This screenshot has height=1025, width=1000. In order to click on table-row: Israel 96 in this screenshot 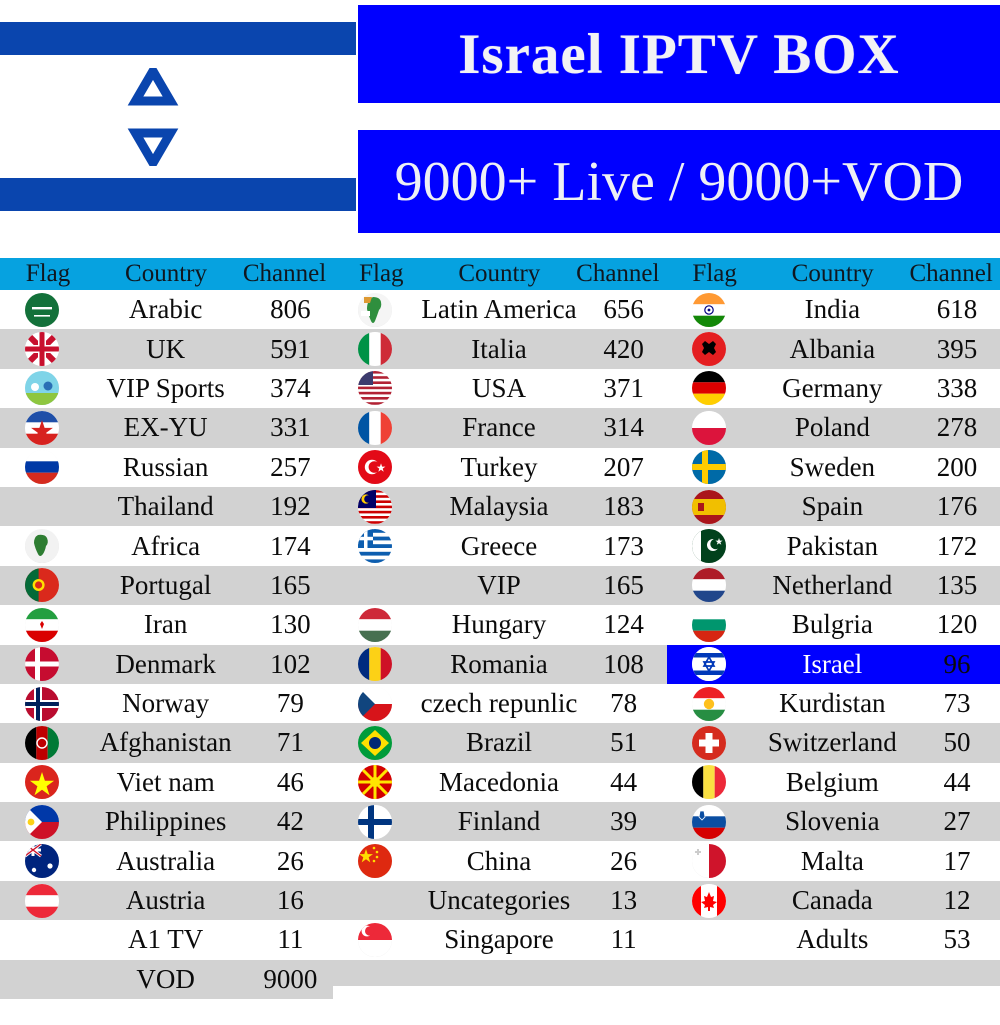, I will do `click(833, 664)`.